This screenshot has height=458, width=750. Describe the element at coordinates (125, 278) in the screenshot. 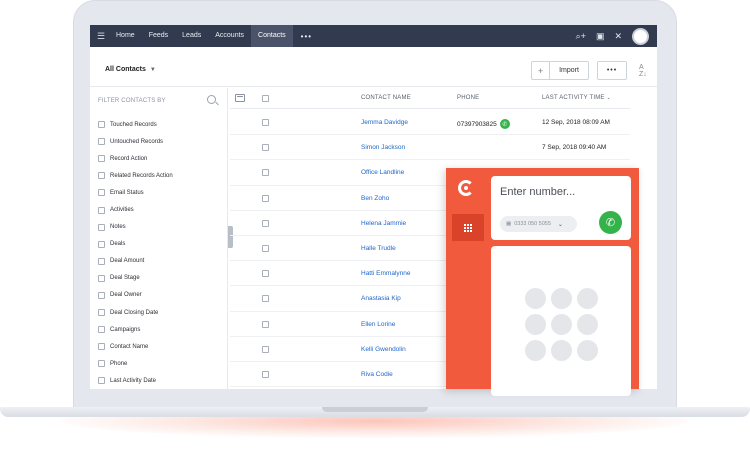

I see `filter-label: Deal Stage` at that location.